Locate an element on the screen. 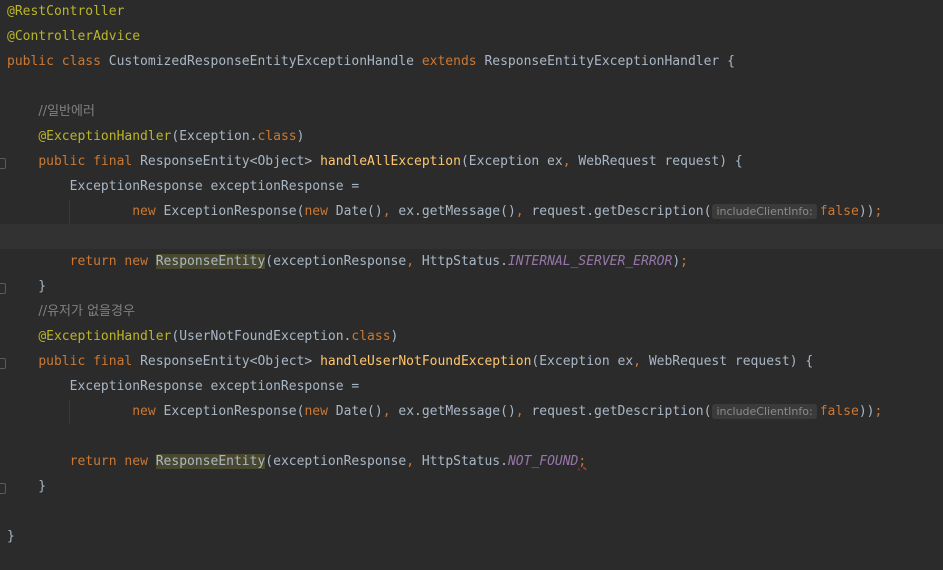 The width and height of the screenshot is (943, 570). code-line: //유저가 없을경우 is located at coordinates (471, 311).